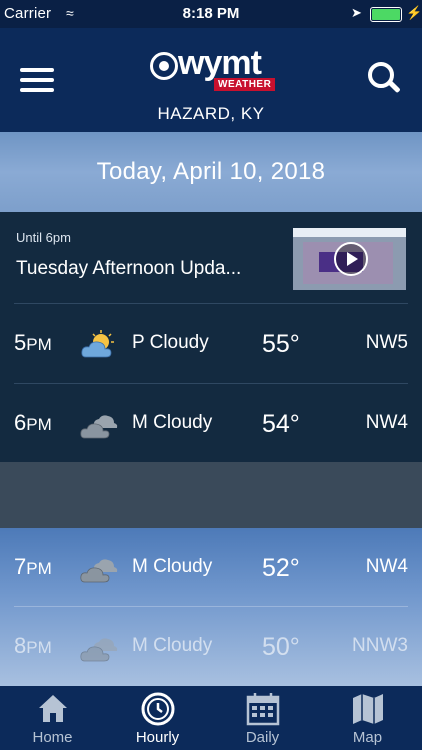 The height and width of the screenshot is (750, 422). I want to click on logo-badge: WEATHER, so click(245, 84).